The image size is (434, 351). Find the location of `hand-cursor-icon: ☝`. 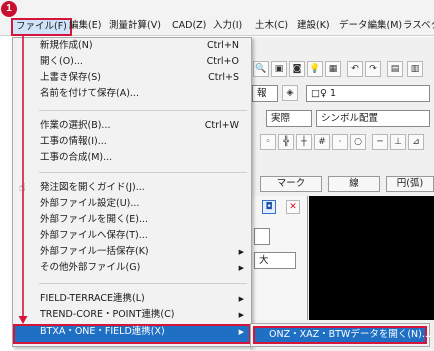

hand-cursor-icon: ☝ is located at coordinates (22, 187).